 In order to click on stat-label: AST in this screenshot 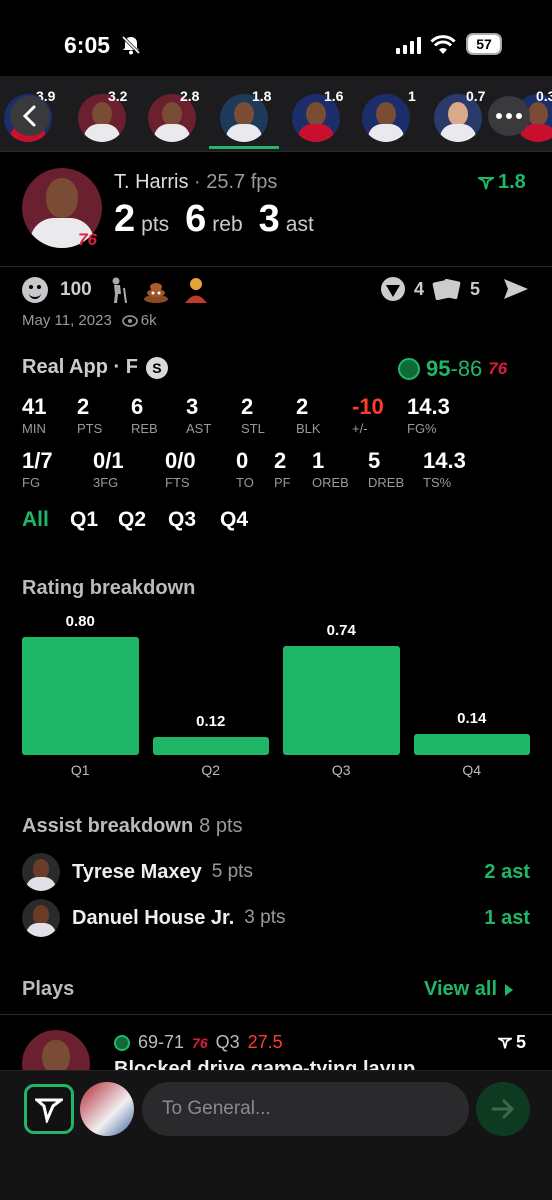, I will do `click(199, 428)`.